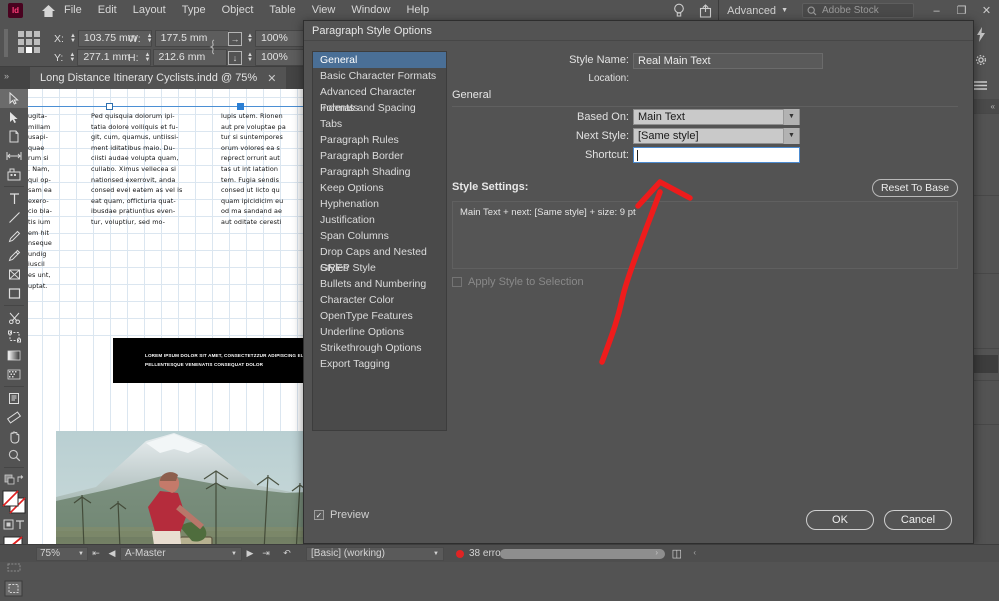 The image size is (999, 601). I want to click on scale-y-stepper: ▲ ▼, so click(250, 57).